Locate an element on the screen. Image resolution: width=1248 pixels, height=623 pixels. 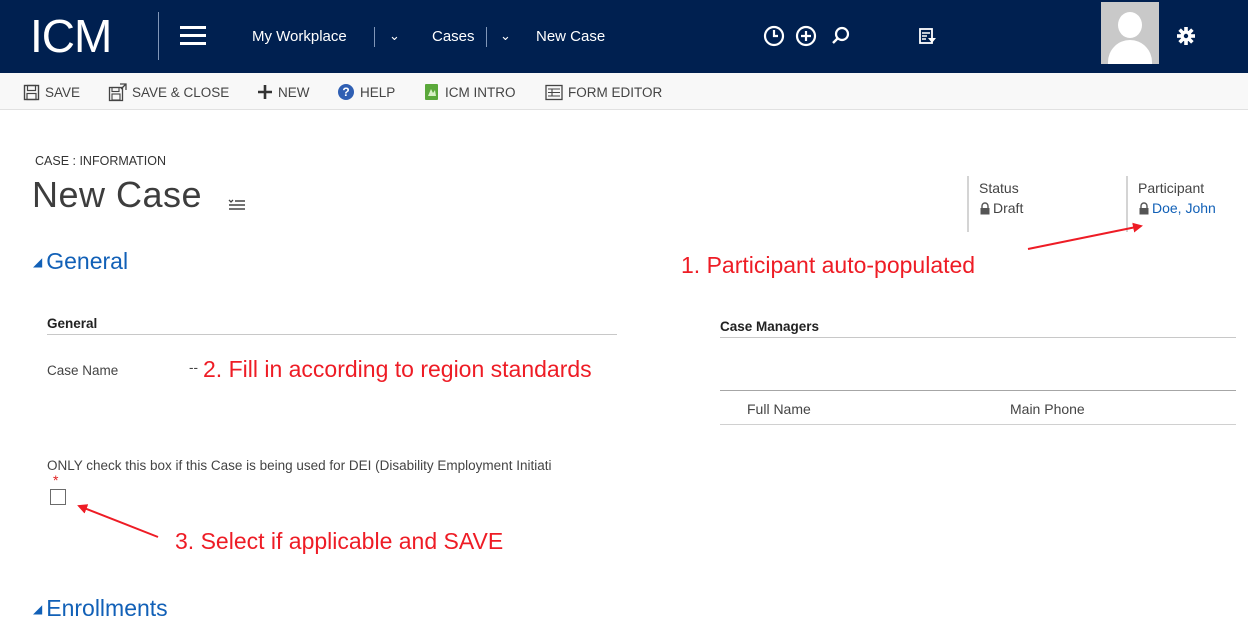
header-status-field: Status Draft is located at coordinates (995, 204).